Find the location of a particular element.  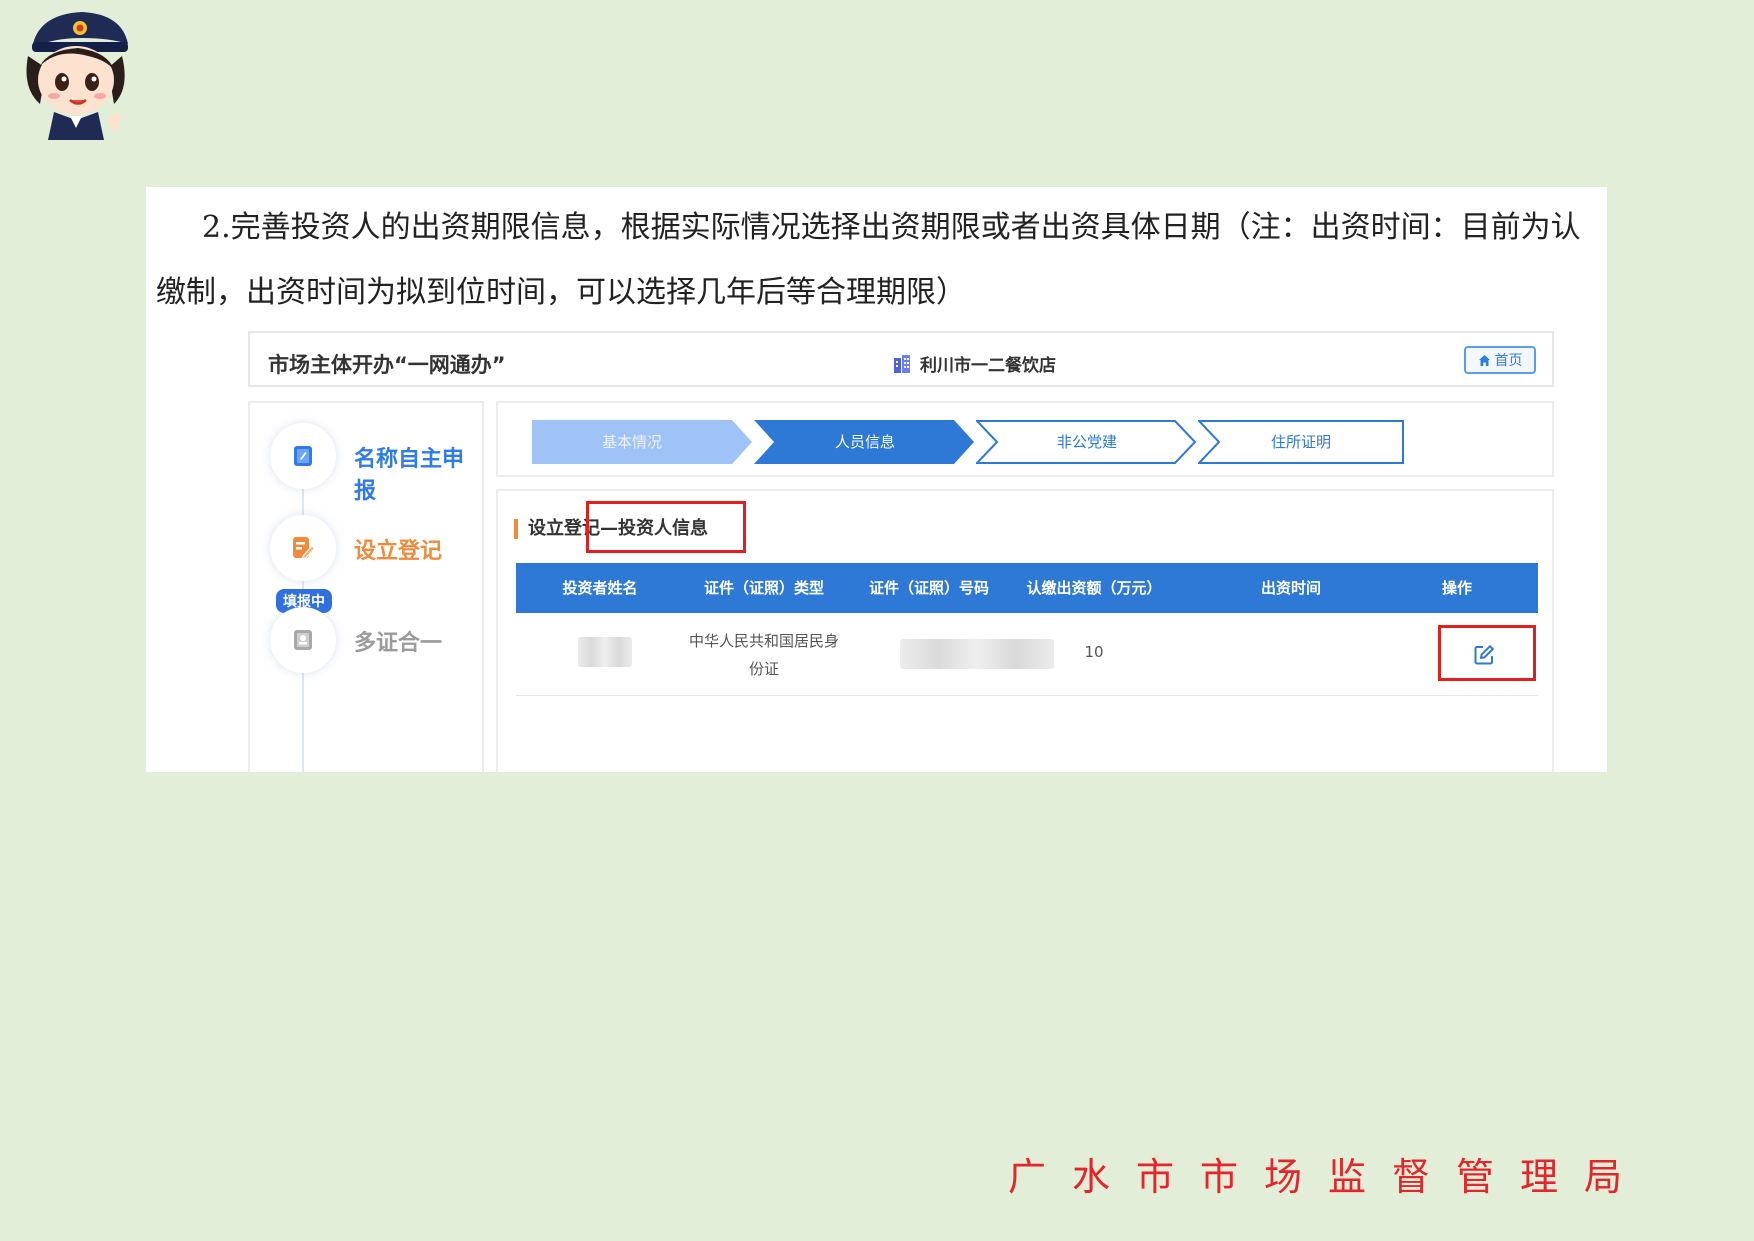

highlight-box-title is located at coordinates (666, 527).